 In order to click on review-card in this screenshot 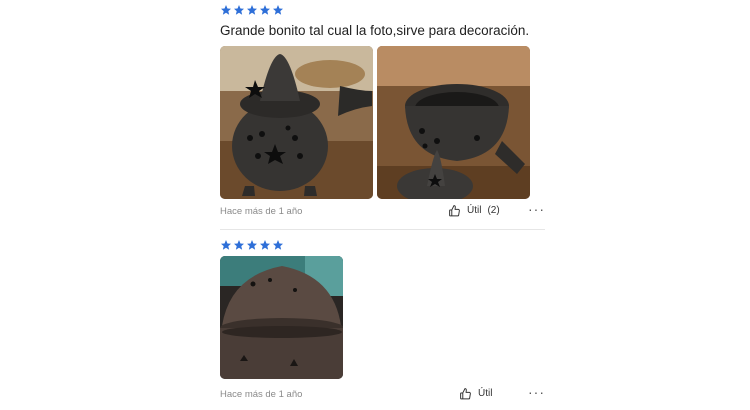, I will do `click(382, 309)`.